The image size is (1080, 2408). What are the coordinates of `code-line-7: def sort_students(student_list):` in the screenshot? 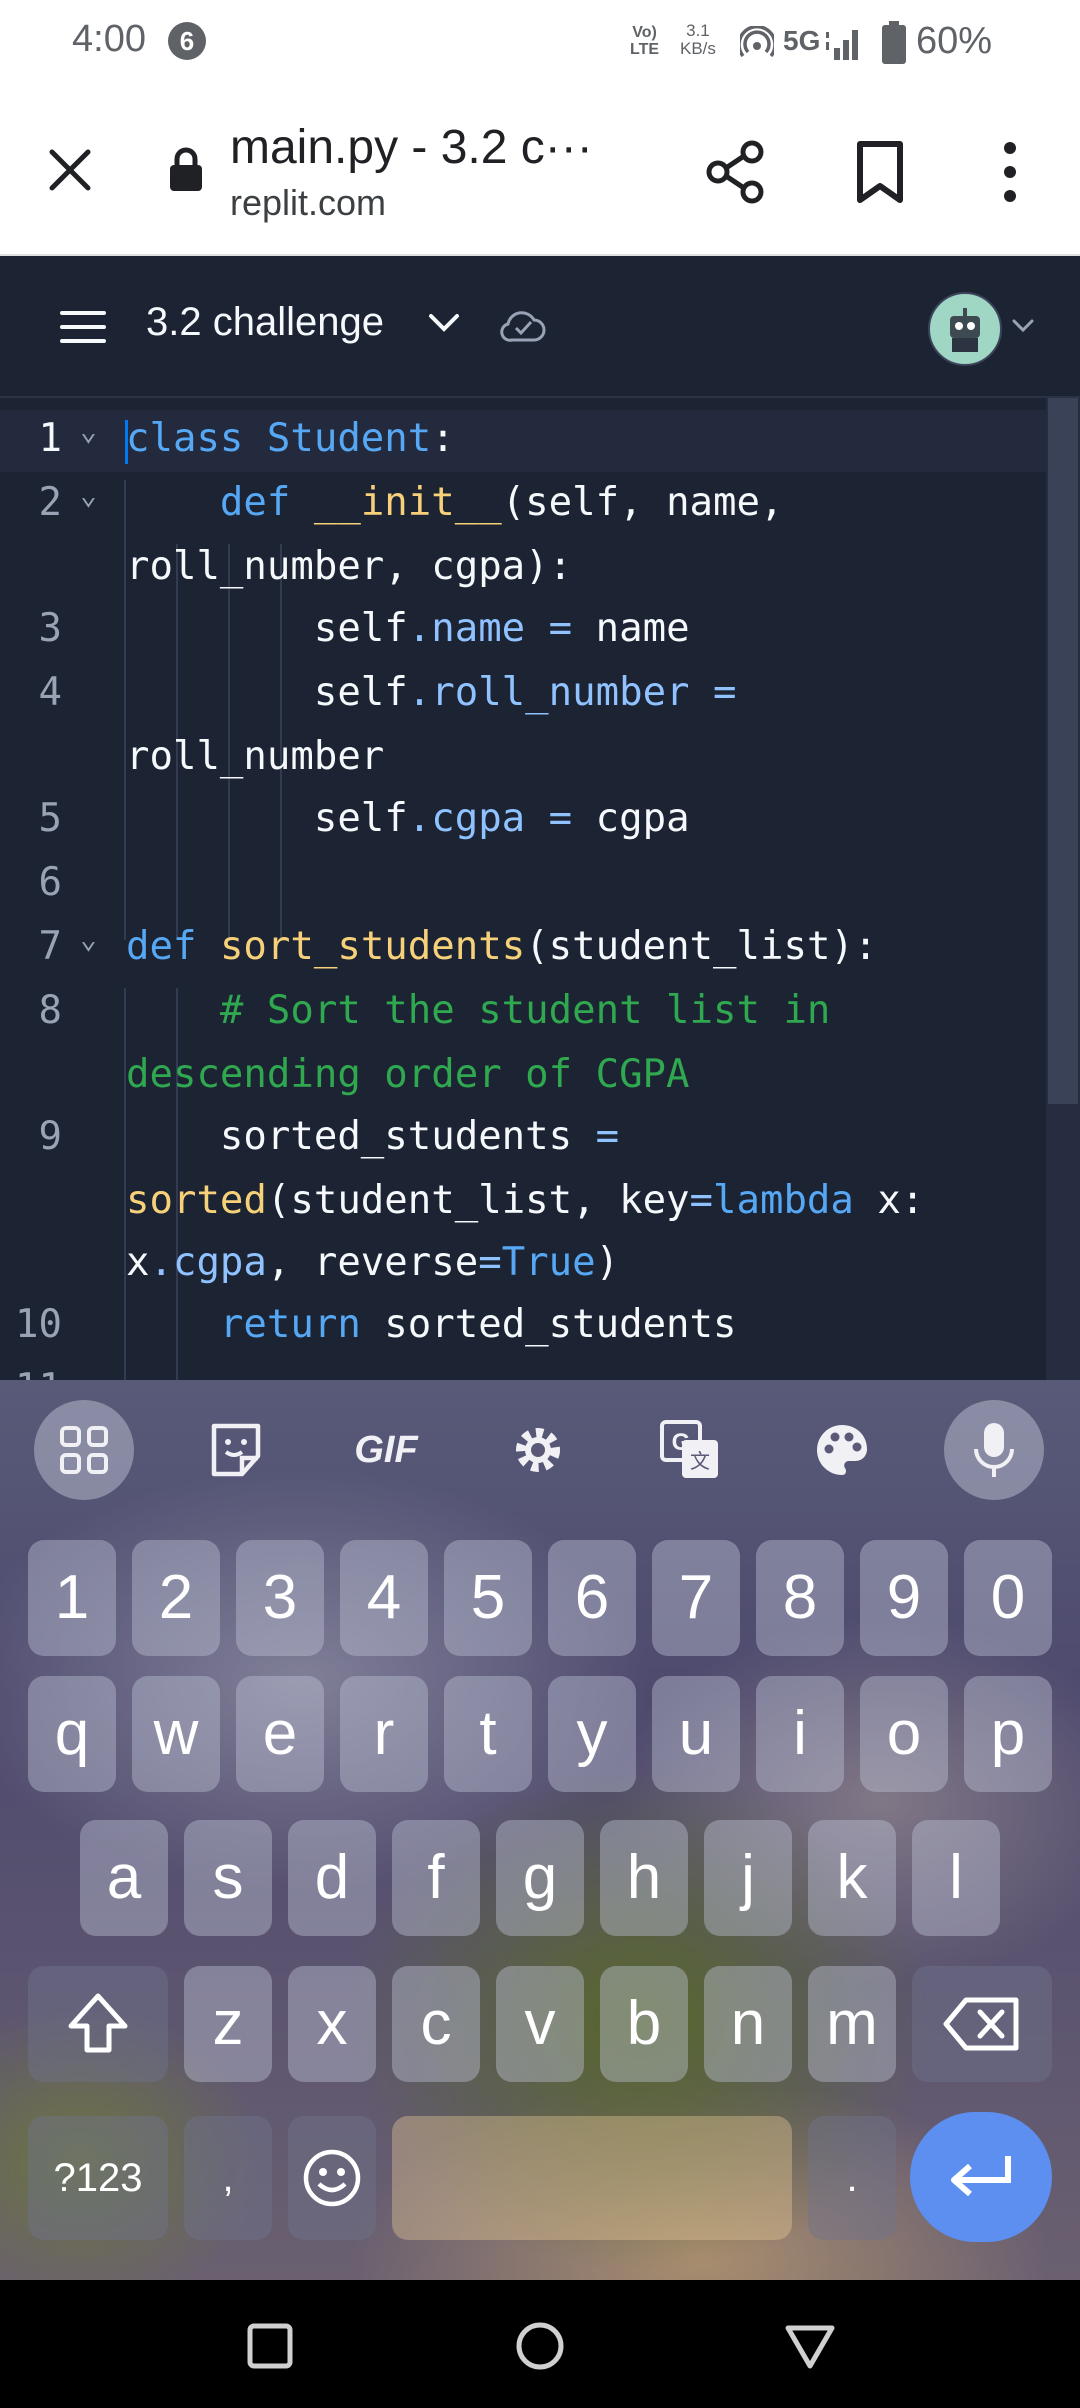 It's located at (502, 946).